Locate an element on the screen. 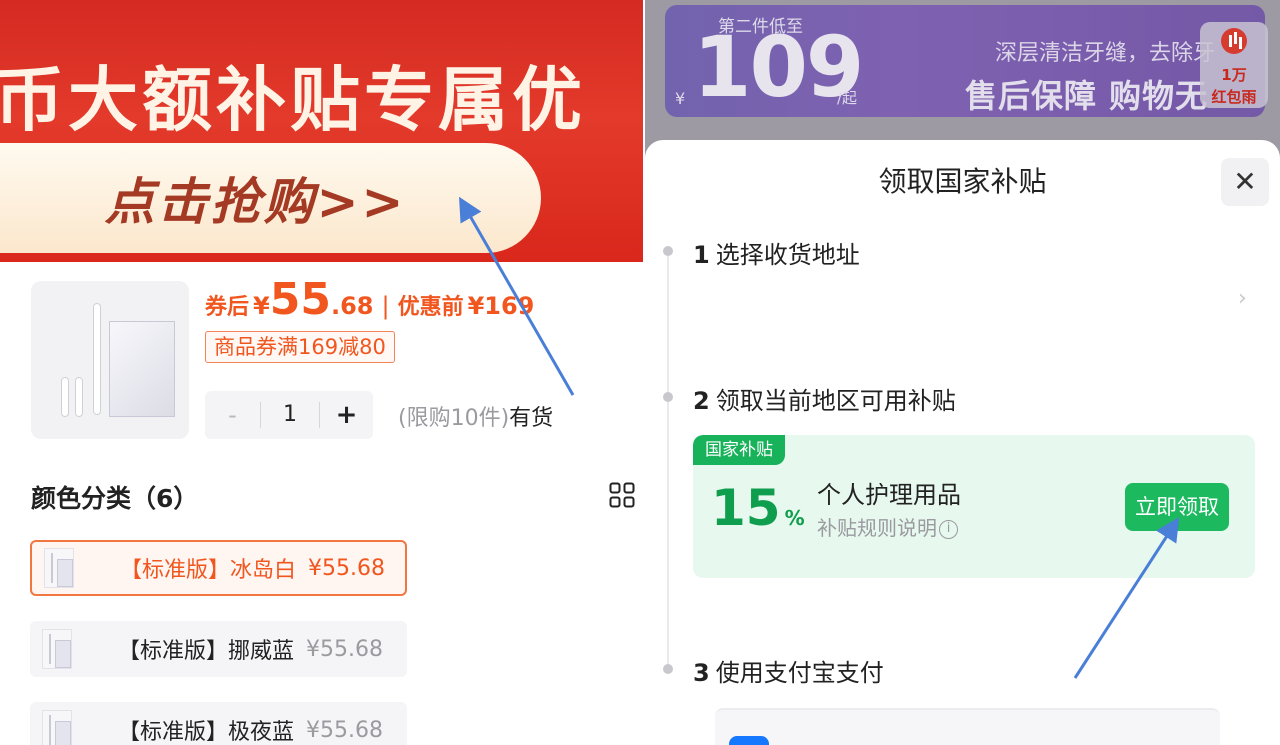  color-variant-item: 【标准版】冰岛白 ¥55.68 is located at coordinates (218, 568).